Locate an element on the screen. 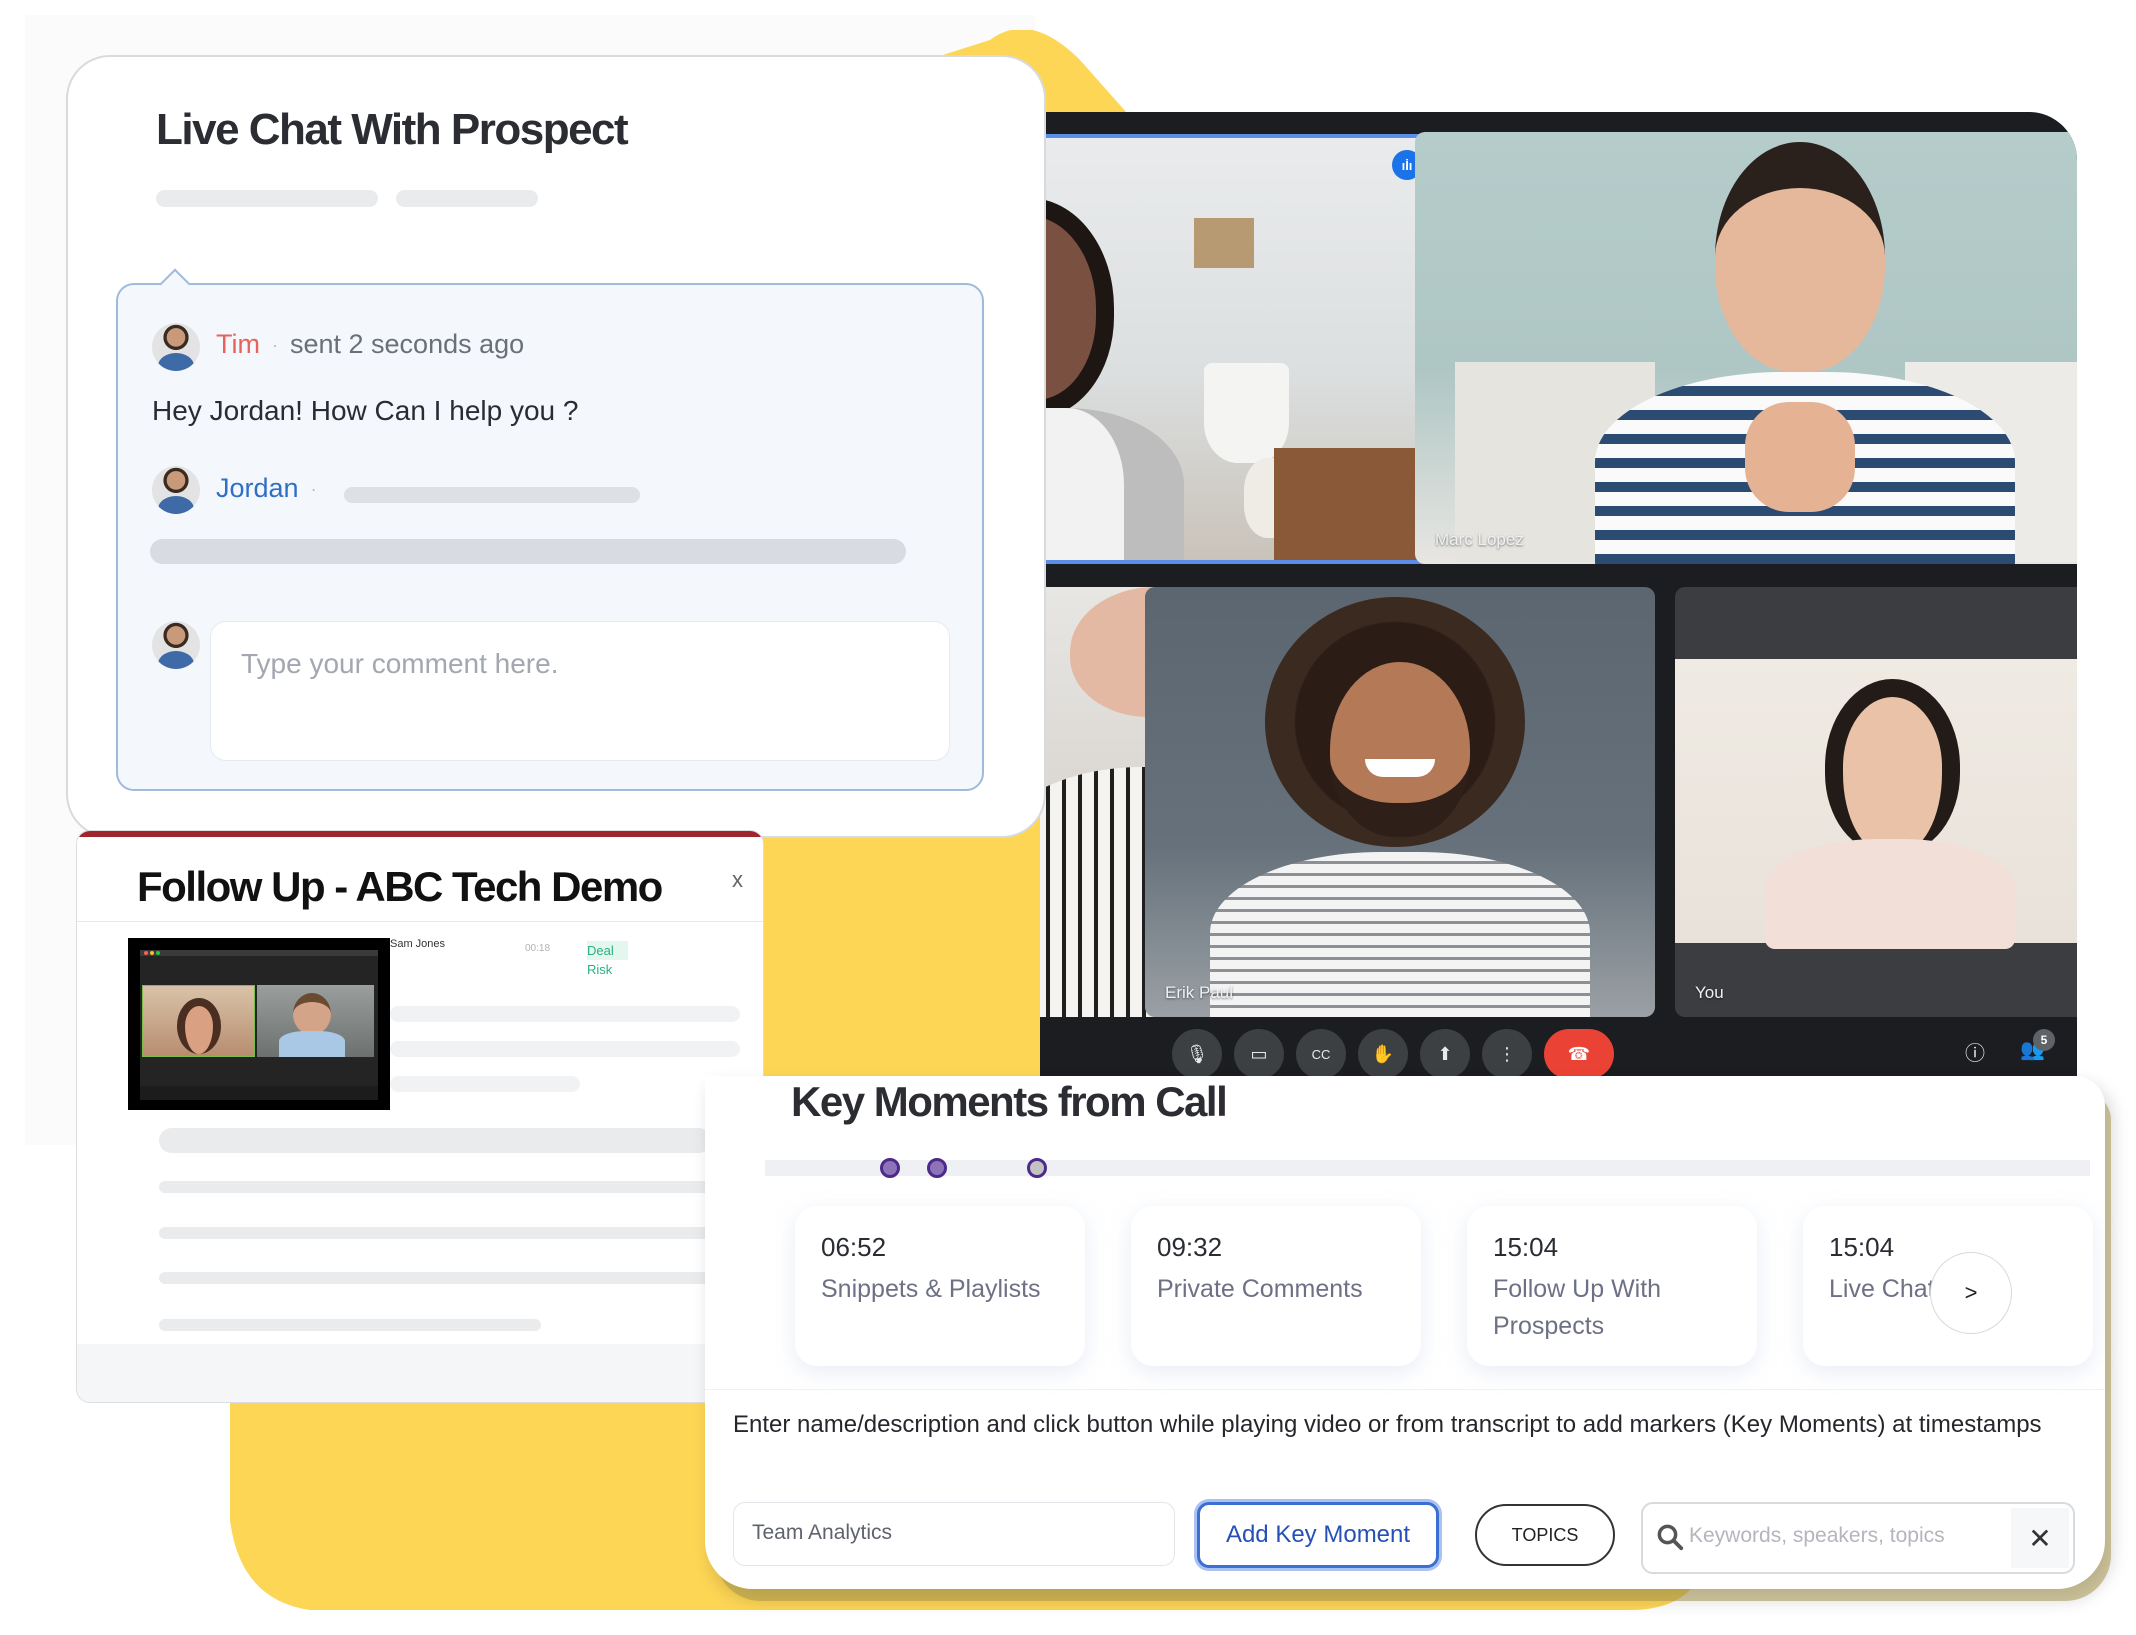  thumbnail-screen is located at coordinates (259, 1025).